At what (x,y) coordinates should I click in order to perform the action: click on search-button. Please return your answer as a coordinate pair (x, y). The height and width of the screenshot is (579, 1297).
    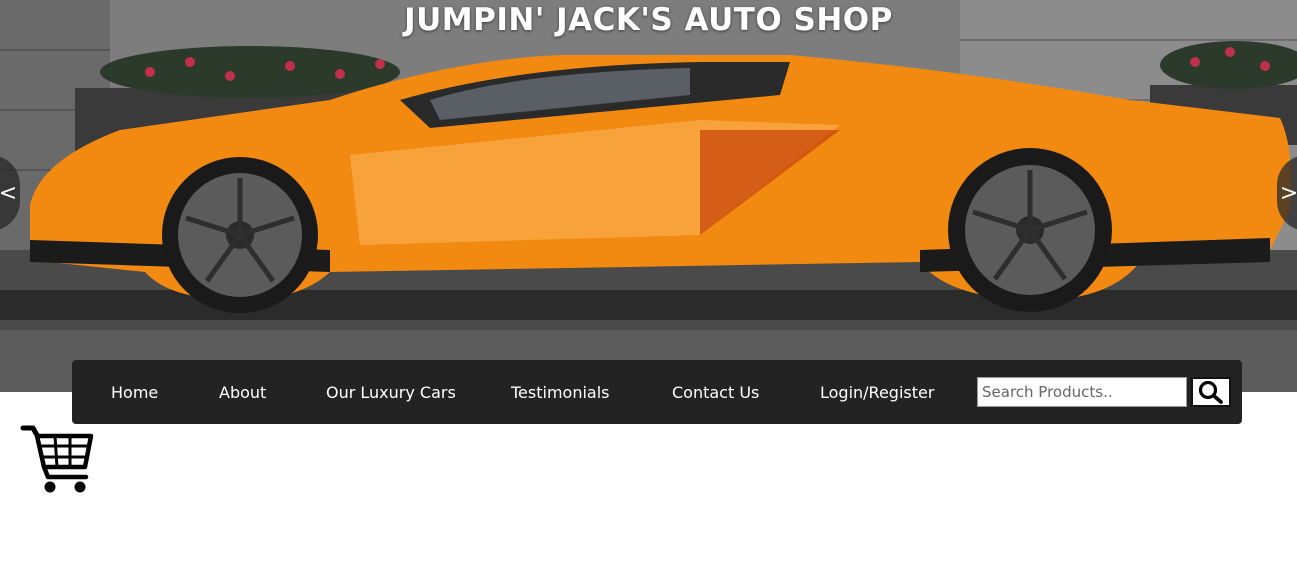
    Looking at the image, I should click on (1211, 392).